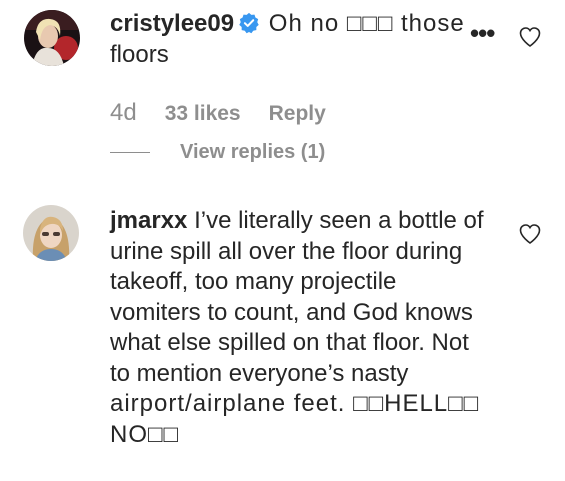 The width and height of the screenshot is (565, 481). What do you see at coordinates (148, 220) in the screenshot?
I see `username-jmarxx: jmarxx` at bounding box center [148, 220].